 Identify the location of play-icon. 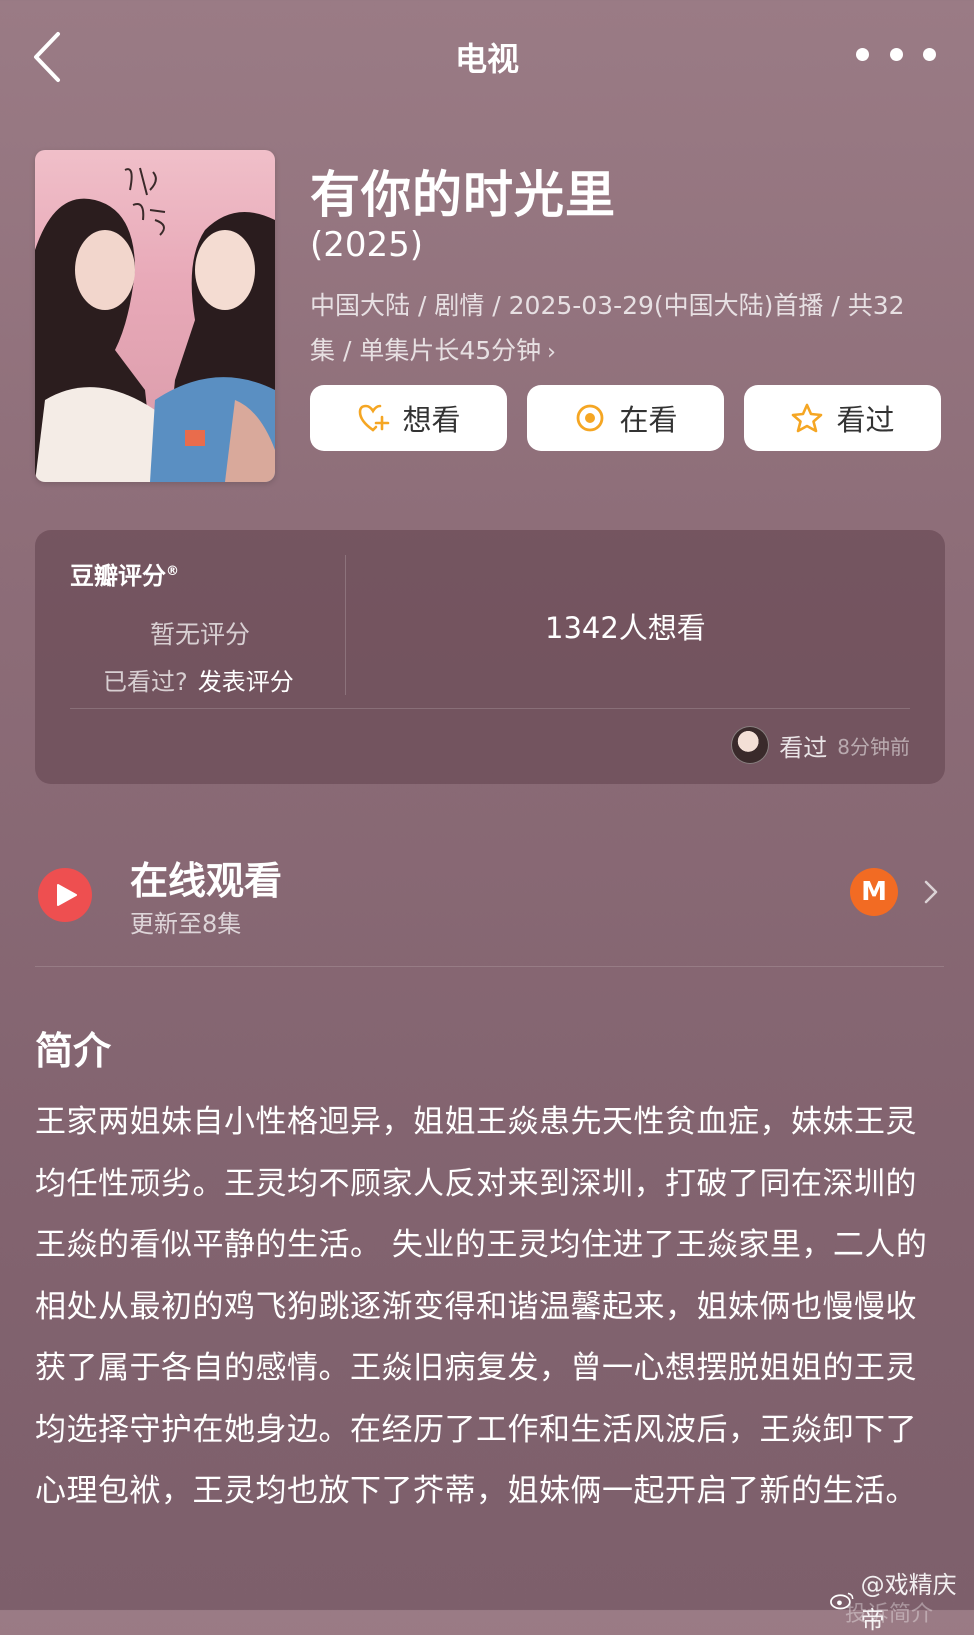
(67, 895).